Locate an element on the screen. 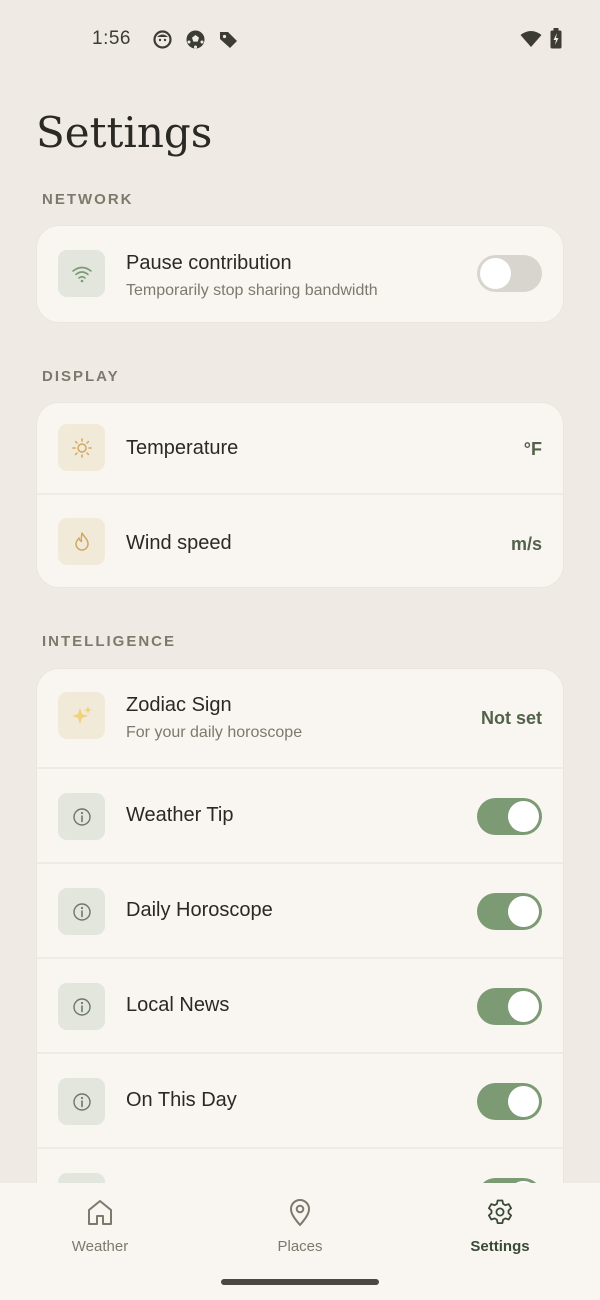 The image size is (600, 1300). on-this-day-toggle is located at coordinates (509, 1101).